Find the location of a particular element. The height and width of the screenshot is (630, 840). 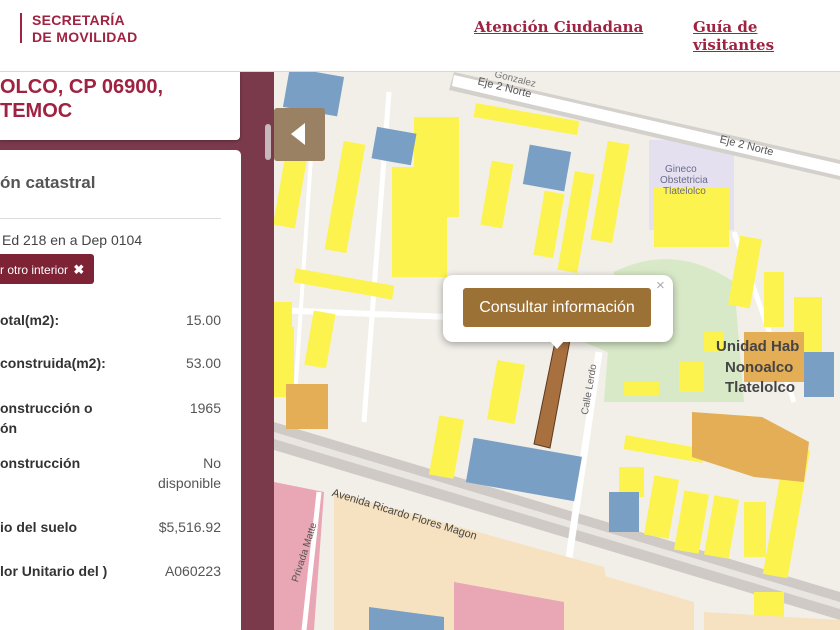

row-value-valor-unitario: A060223 is located at coordinates (192, 571).